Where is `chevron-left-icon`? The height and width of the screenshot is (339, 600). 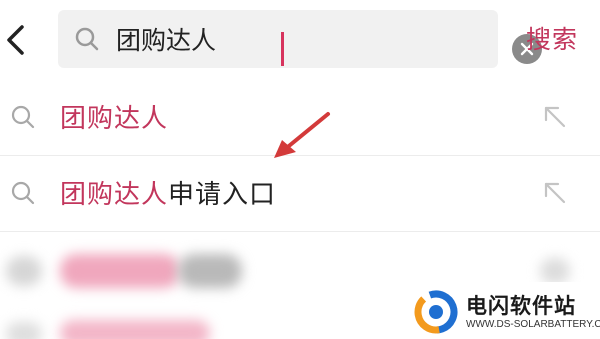
chevron-left-icon is located at coordinates (15, 40).